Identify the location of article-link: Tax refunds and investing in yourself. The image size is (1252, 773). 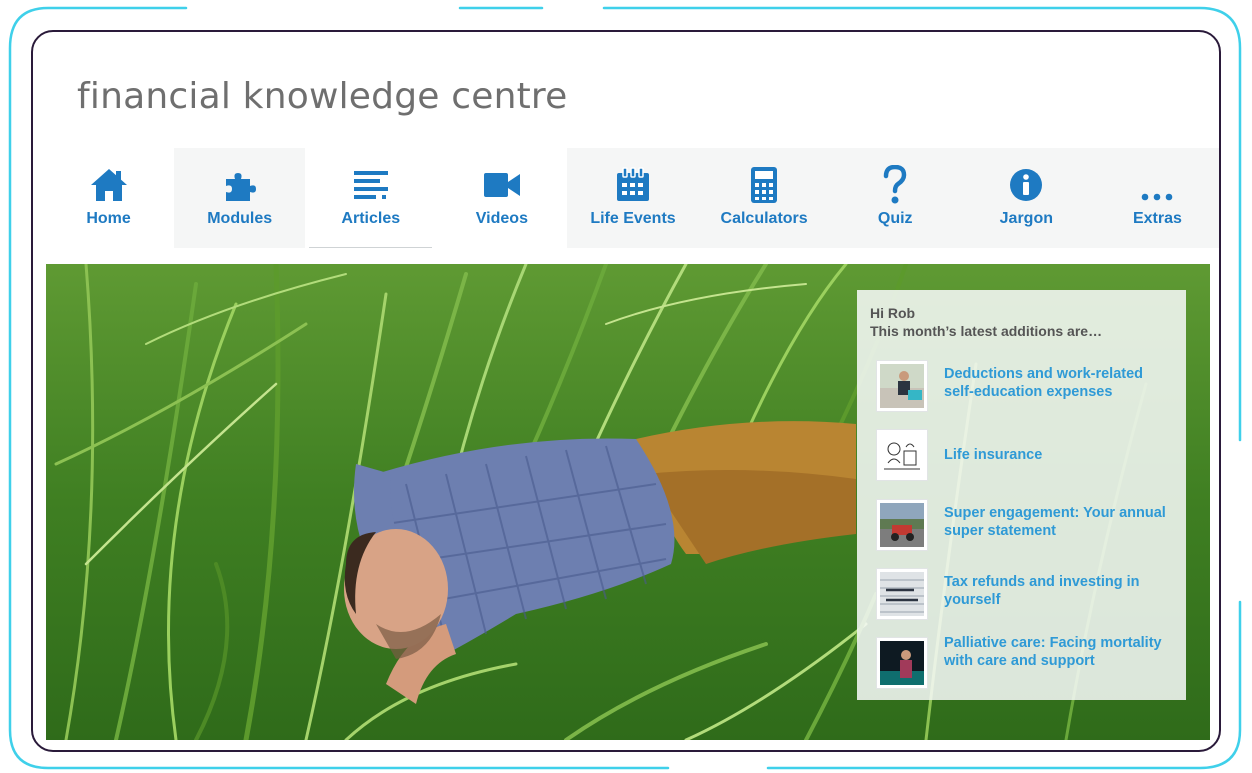
(1059, 591).